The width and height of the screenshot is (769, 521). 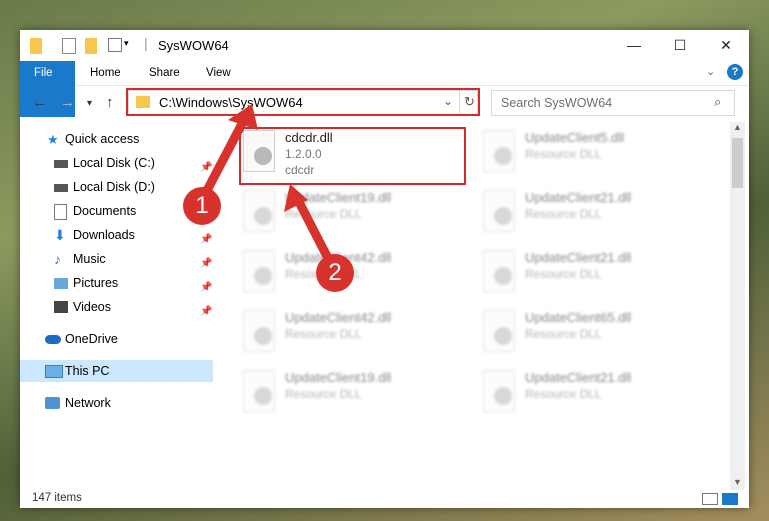 I want to click on callout-arrows, so click(x=267, y=187).